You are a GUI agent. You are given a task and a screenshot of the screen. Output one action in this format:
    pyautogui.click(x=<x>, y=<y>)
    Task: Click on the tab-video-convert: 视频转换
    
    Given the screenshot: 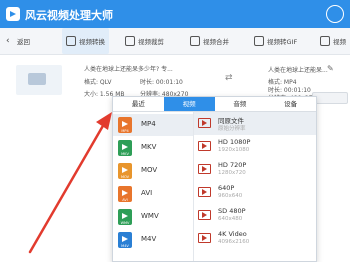 What is the action you would take?
    pyautogui.click(x=85, y=41)
    